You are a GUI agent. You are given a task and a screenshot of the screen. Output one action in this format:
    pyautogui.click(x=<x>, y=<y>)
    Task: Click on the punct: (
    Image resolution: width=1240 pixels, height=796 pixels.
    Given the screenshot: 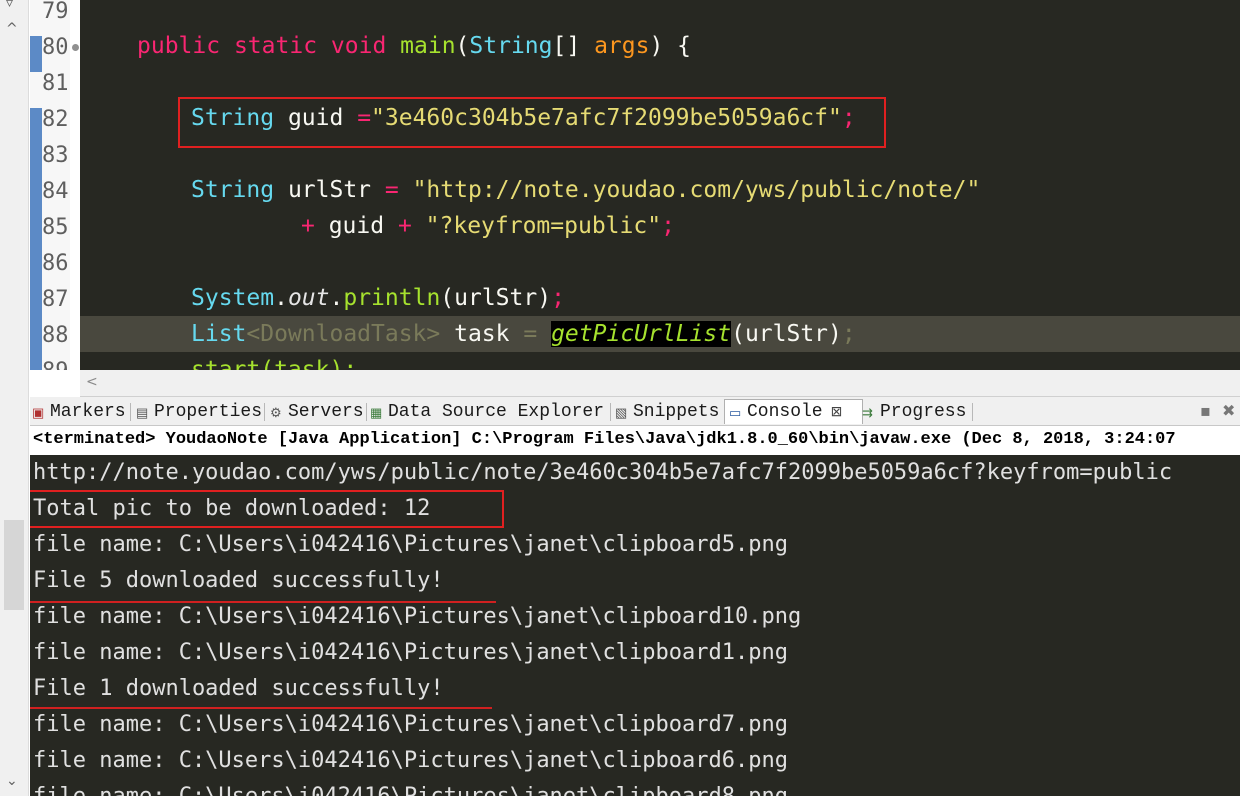 What is the action you would take?
    pyautogui.click(x=462, y=46)
    